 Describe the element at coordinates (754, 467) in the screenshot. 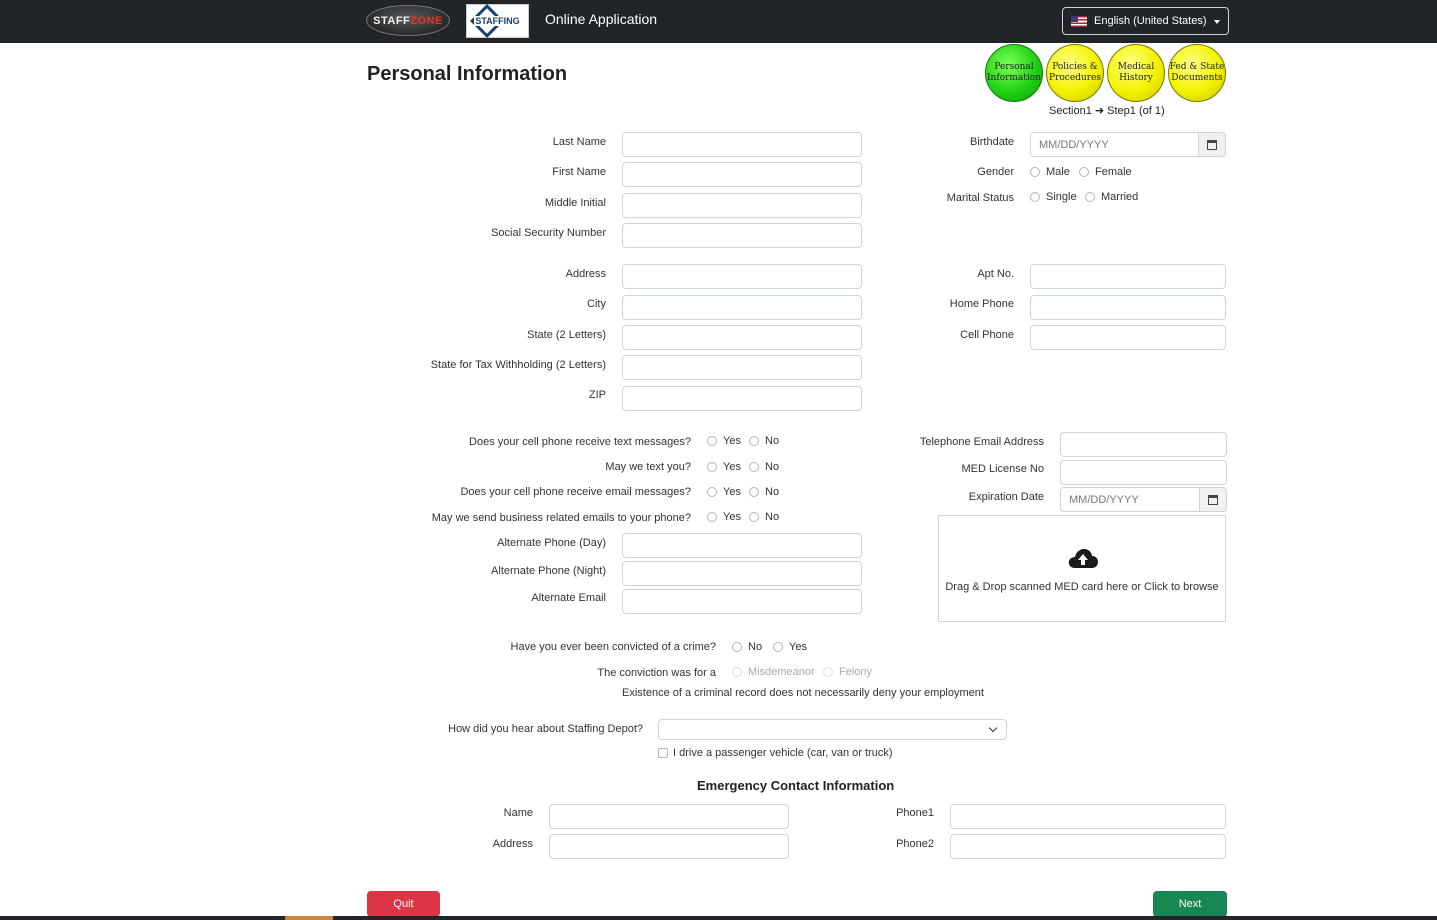

I see `text-you-no-radio` at that location.